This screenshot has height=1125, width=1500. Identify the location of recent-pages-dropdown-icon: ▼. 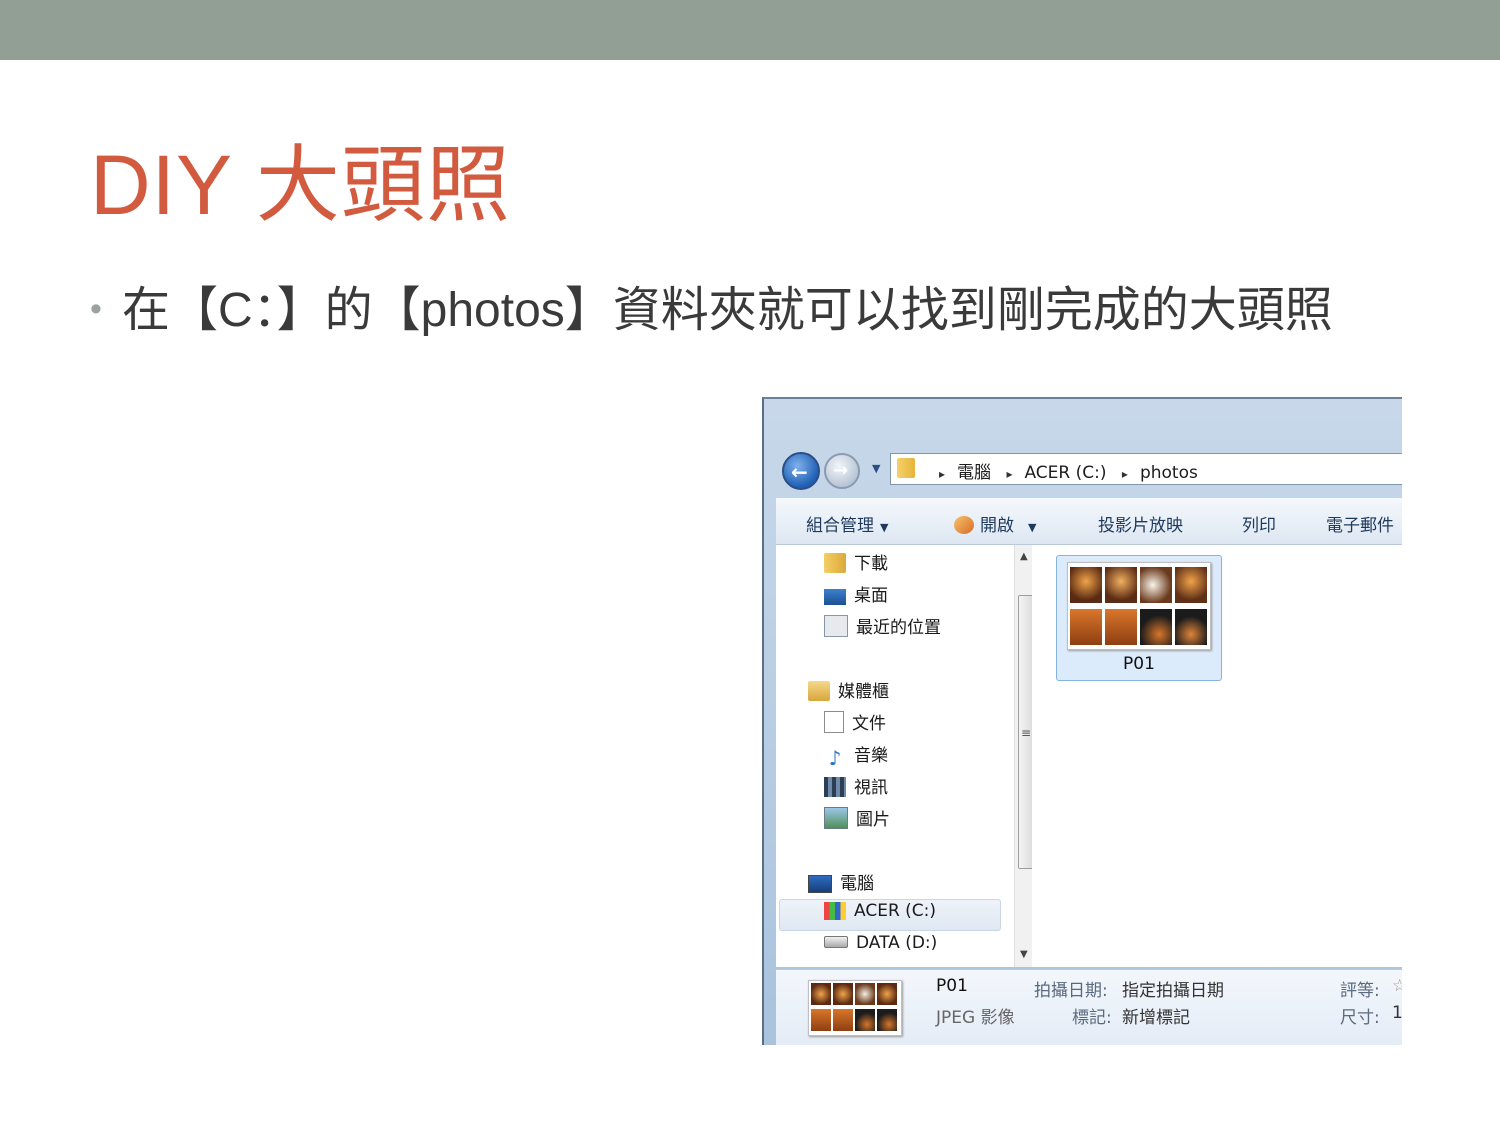
(876, 468).